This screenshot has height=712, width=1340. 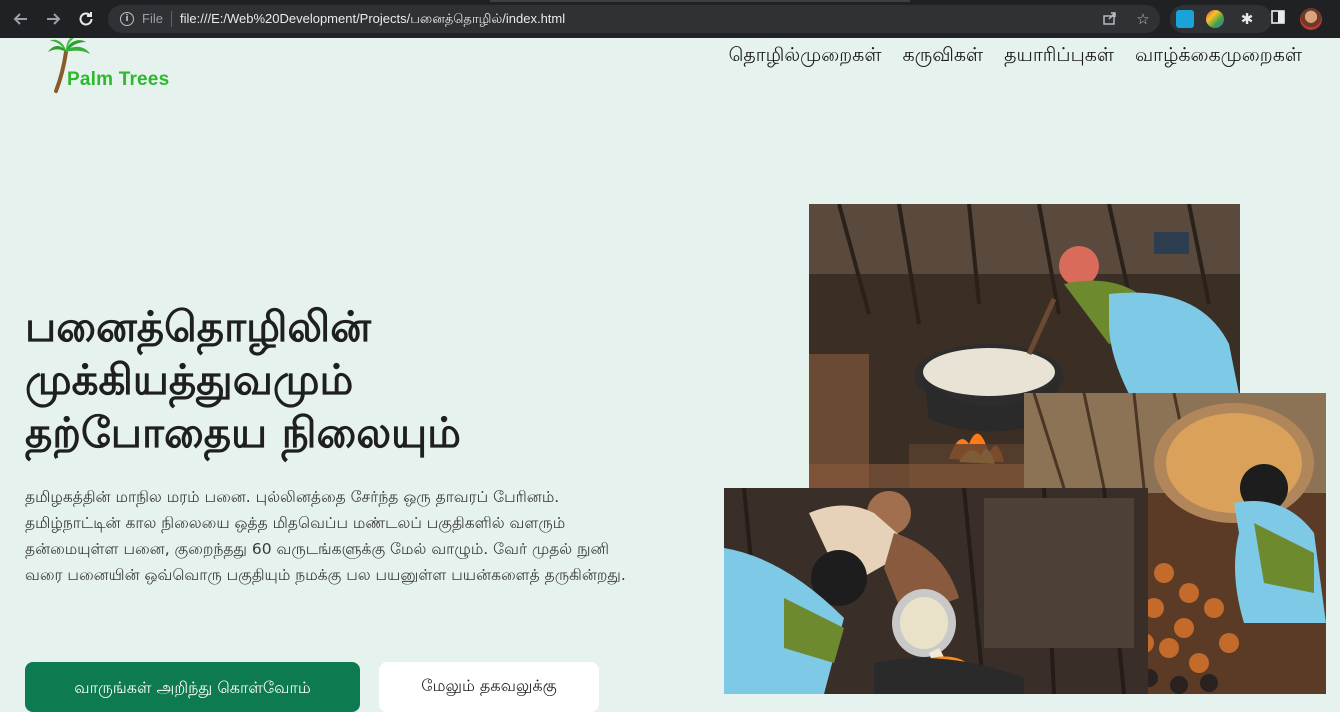 What do you see at coordinates (1110, 19) in the screenshot?
I see `share-icon` at bounding box center [1110, 19].